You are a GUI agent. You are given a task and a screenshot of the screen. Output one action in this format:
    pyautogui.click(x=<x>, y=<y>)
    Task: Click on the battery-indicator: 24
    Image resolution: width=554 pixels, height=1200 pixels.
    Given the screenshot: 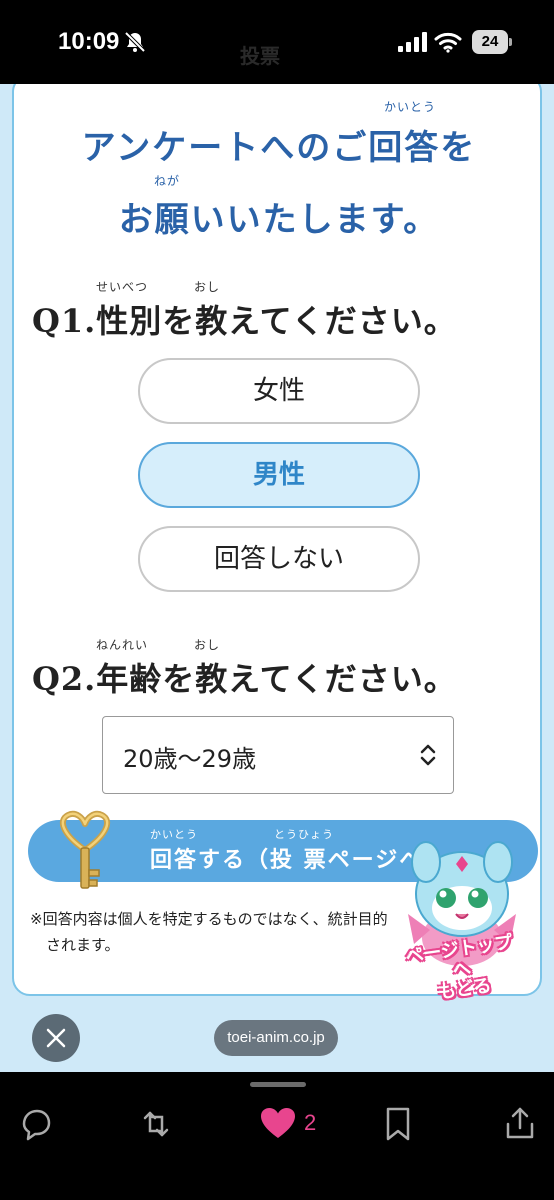 What is the action you would take?
    pyautogui.click(x=492, y=42)
    